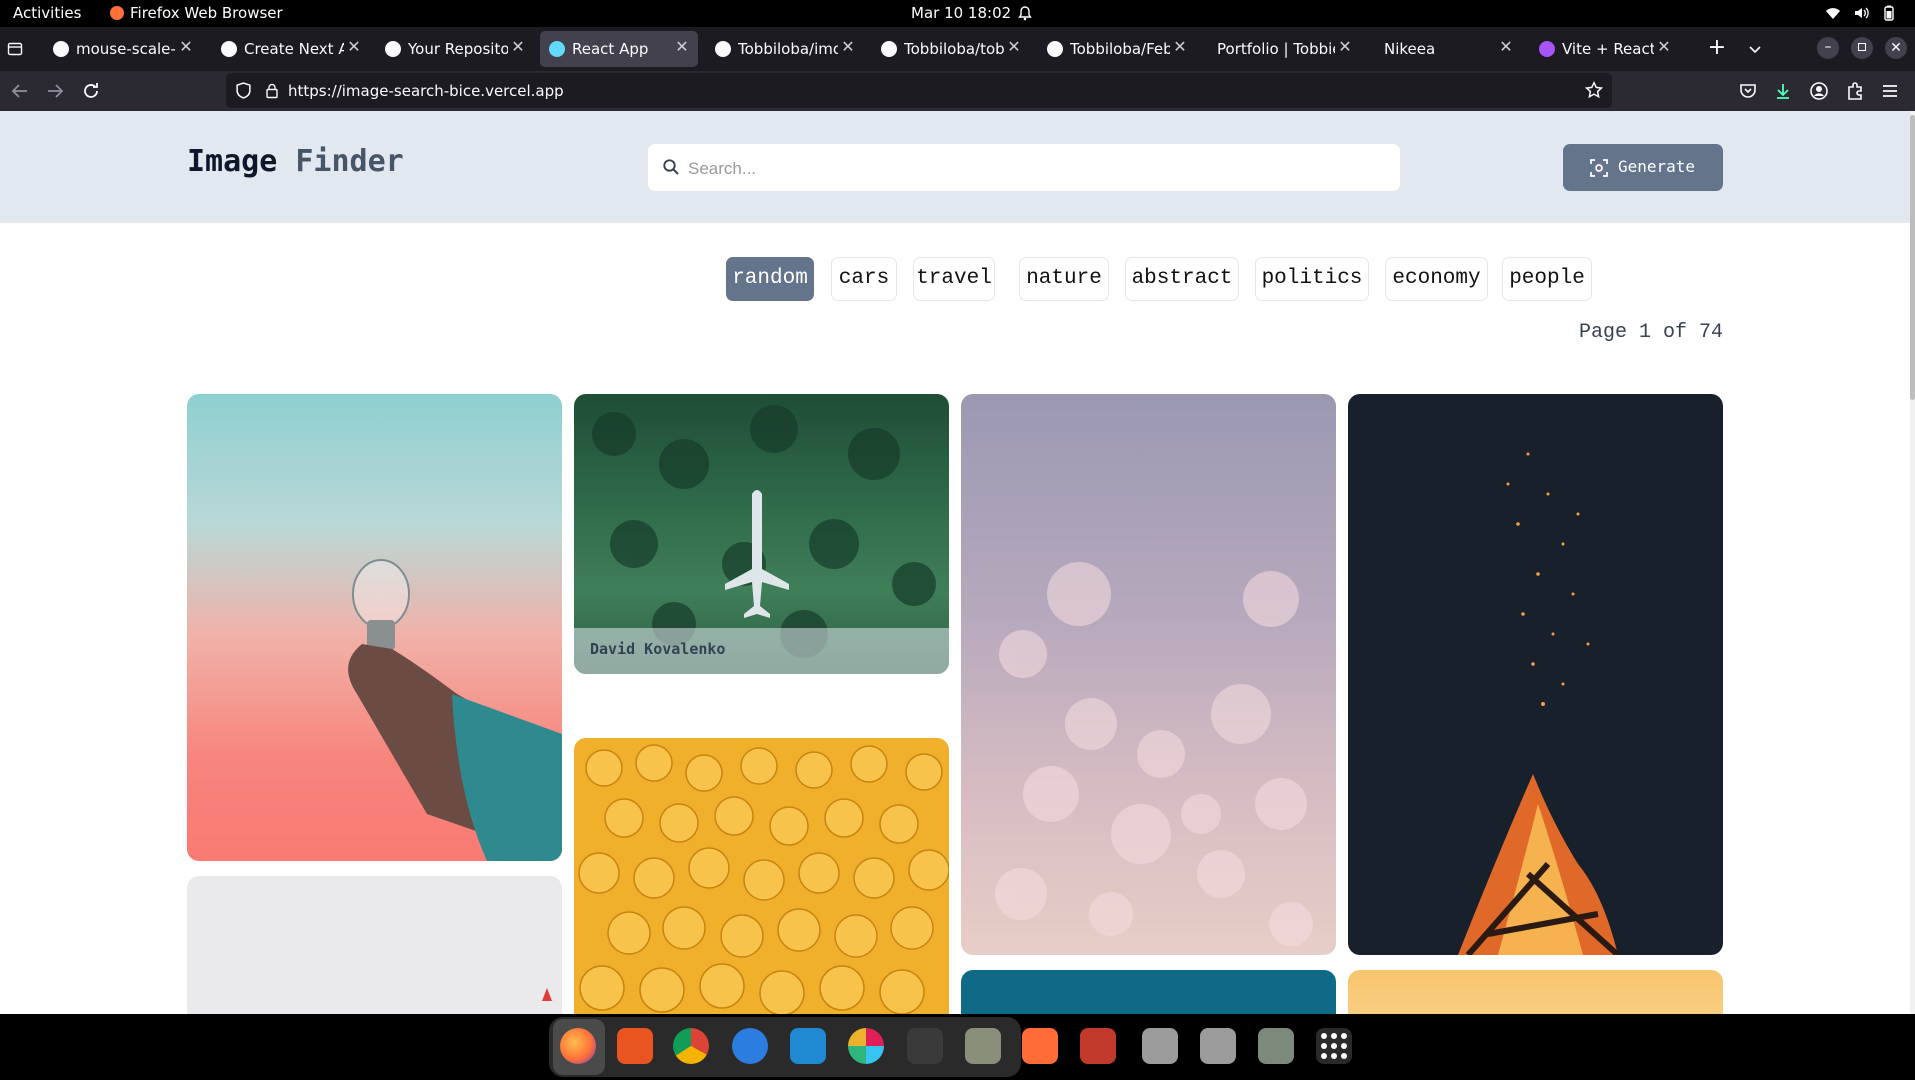  Describe the element at coordinates (1755, 49) in the screenshot. I see `list-all-tabs-chevron-down-icon` at that location.